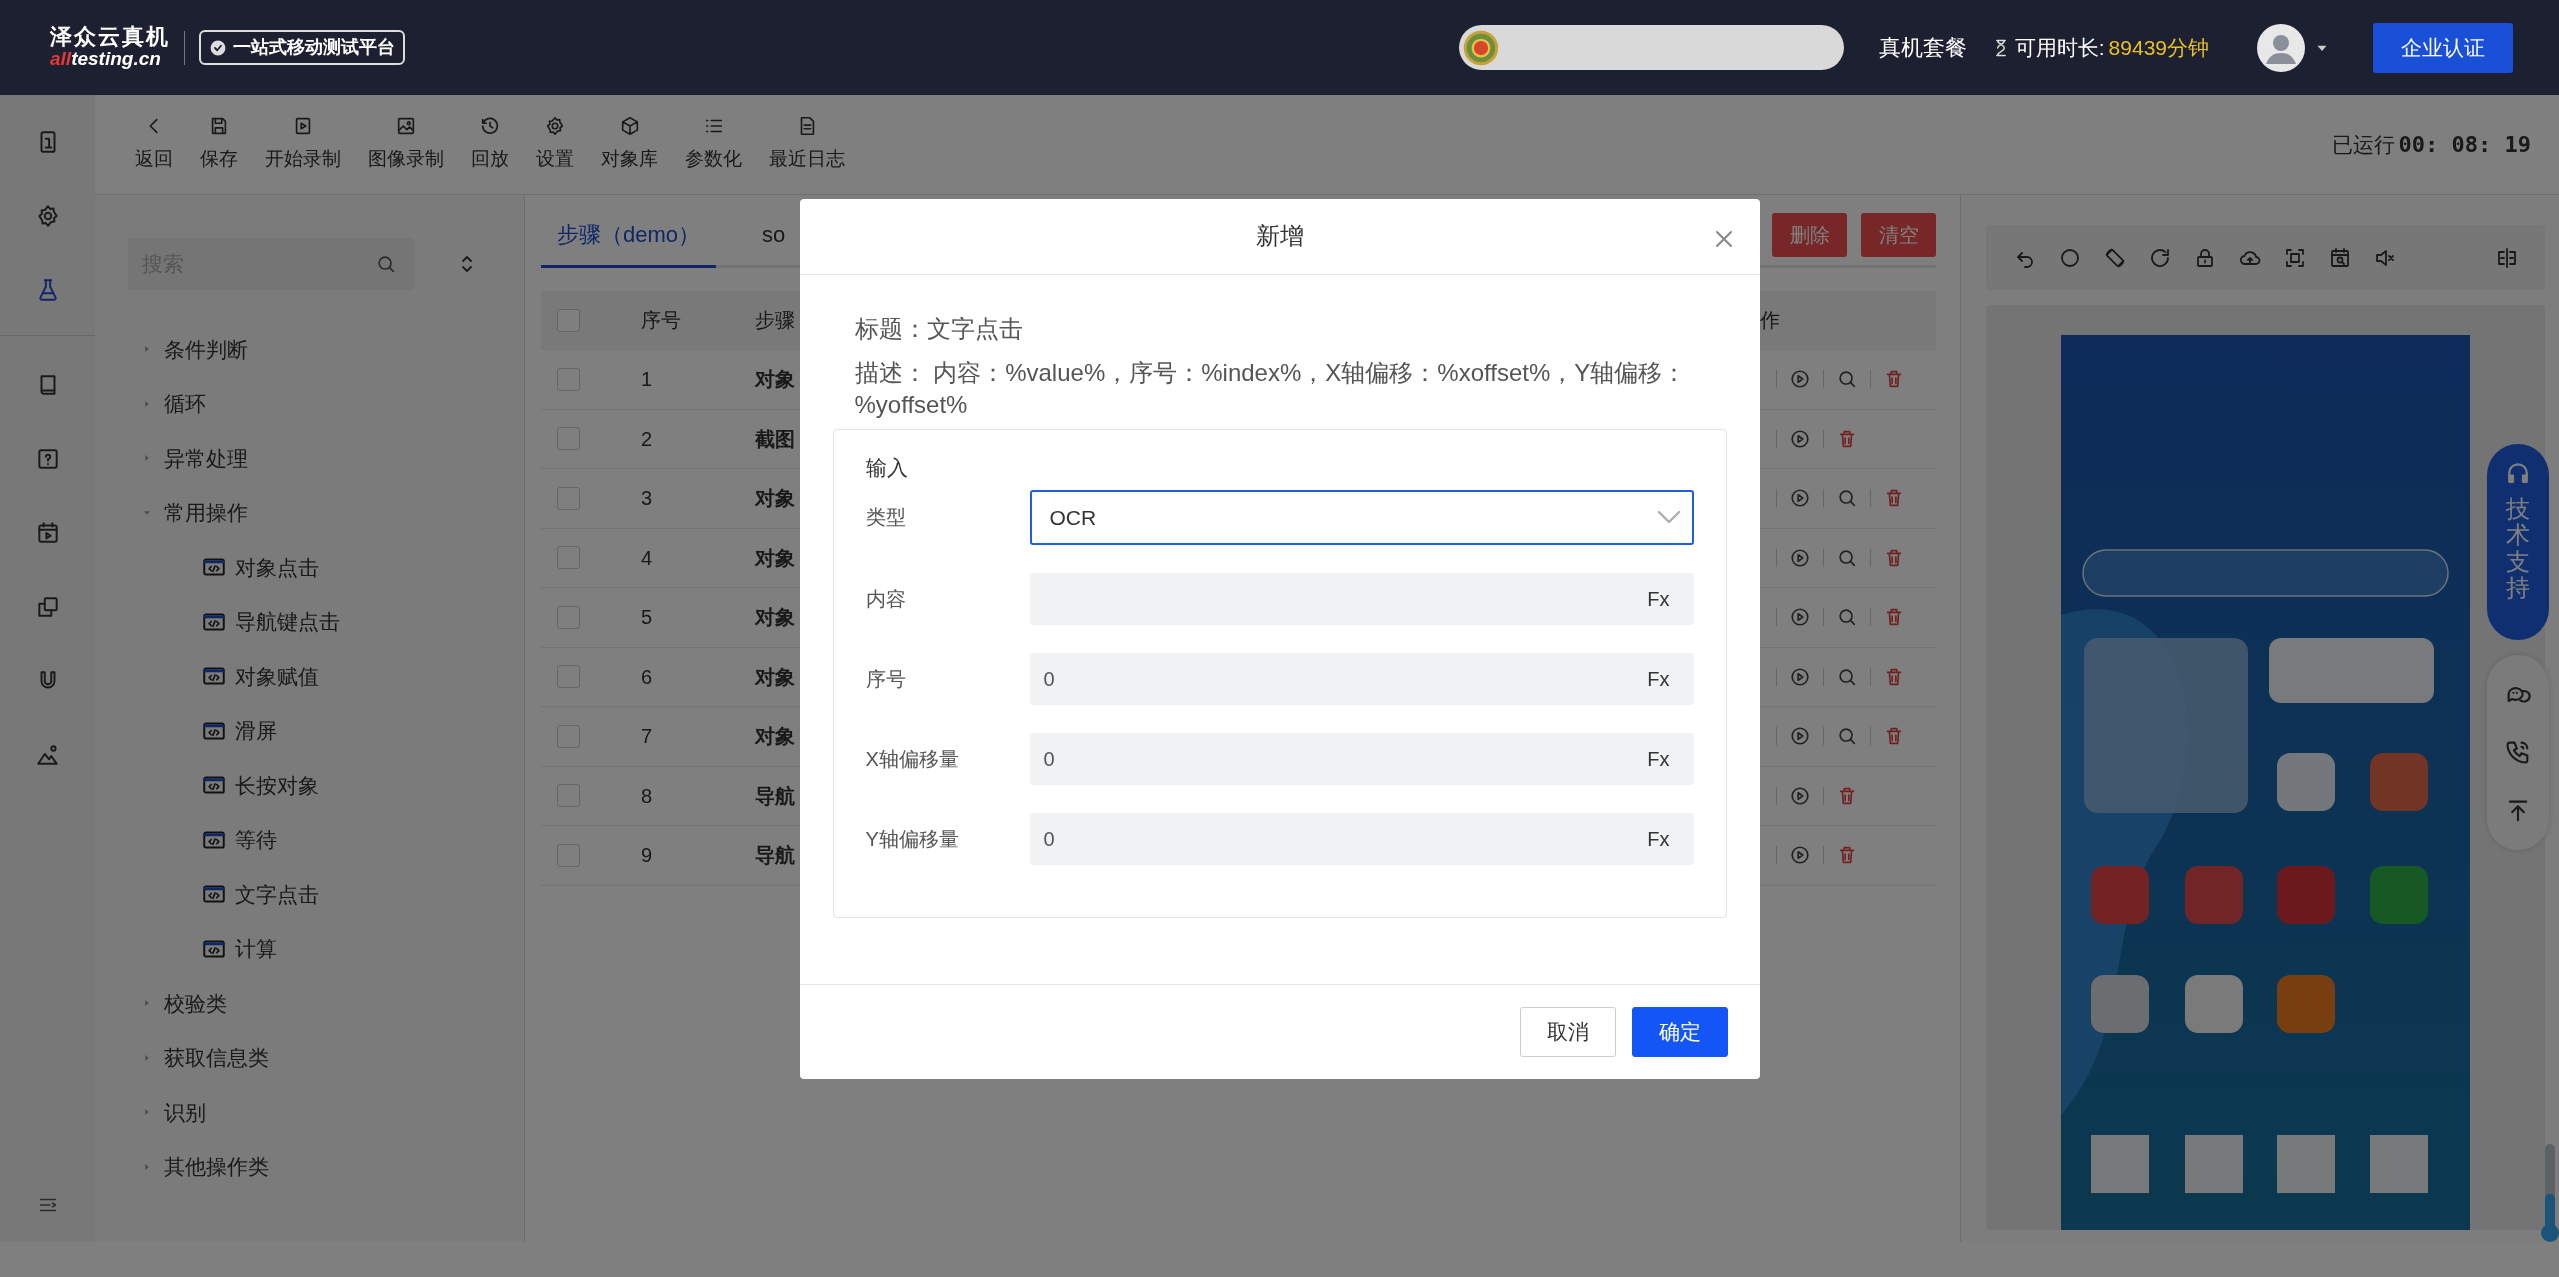  What do you see at coordinates (555, 144) in the screenshot?
I see `toolbar-button: 设置` at bounding box center [555, 144].